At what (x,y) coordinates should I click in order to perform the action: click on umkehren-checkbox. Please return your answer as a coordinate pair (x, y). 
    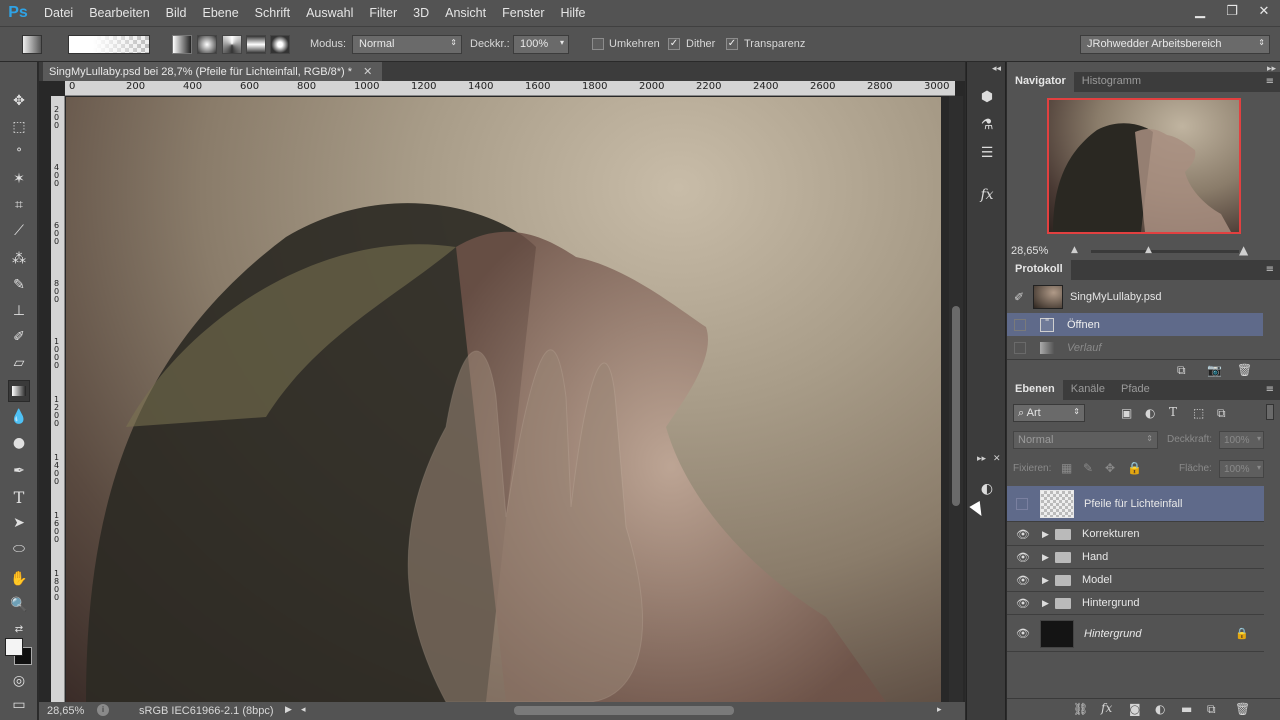
    Looking at the image, I should click on (598, 44).